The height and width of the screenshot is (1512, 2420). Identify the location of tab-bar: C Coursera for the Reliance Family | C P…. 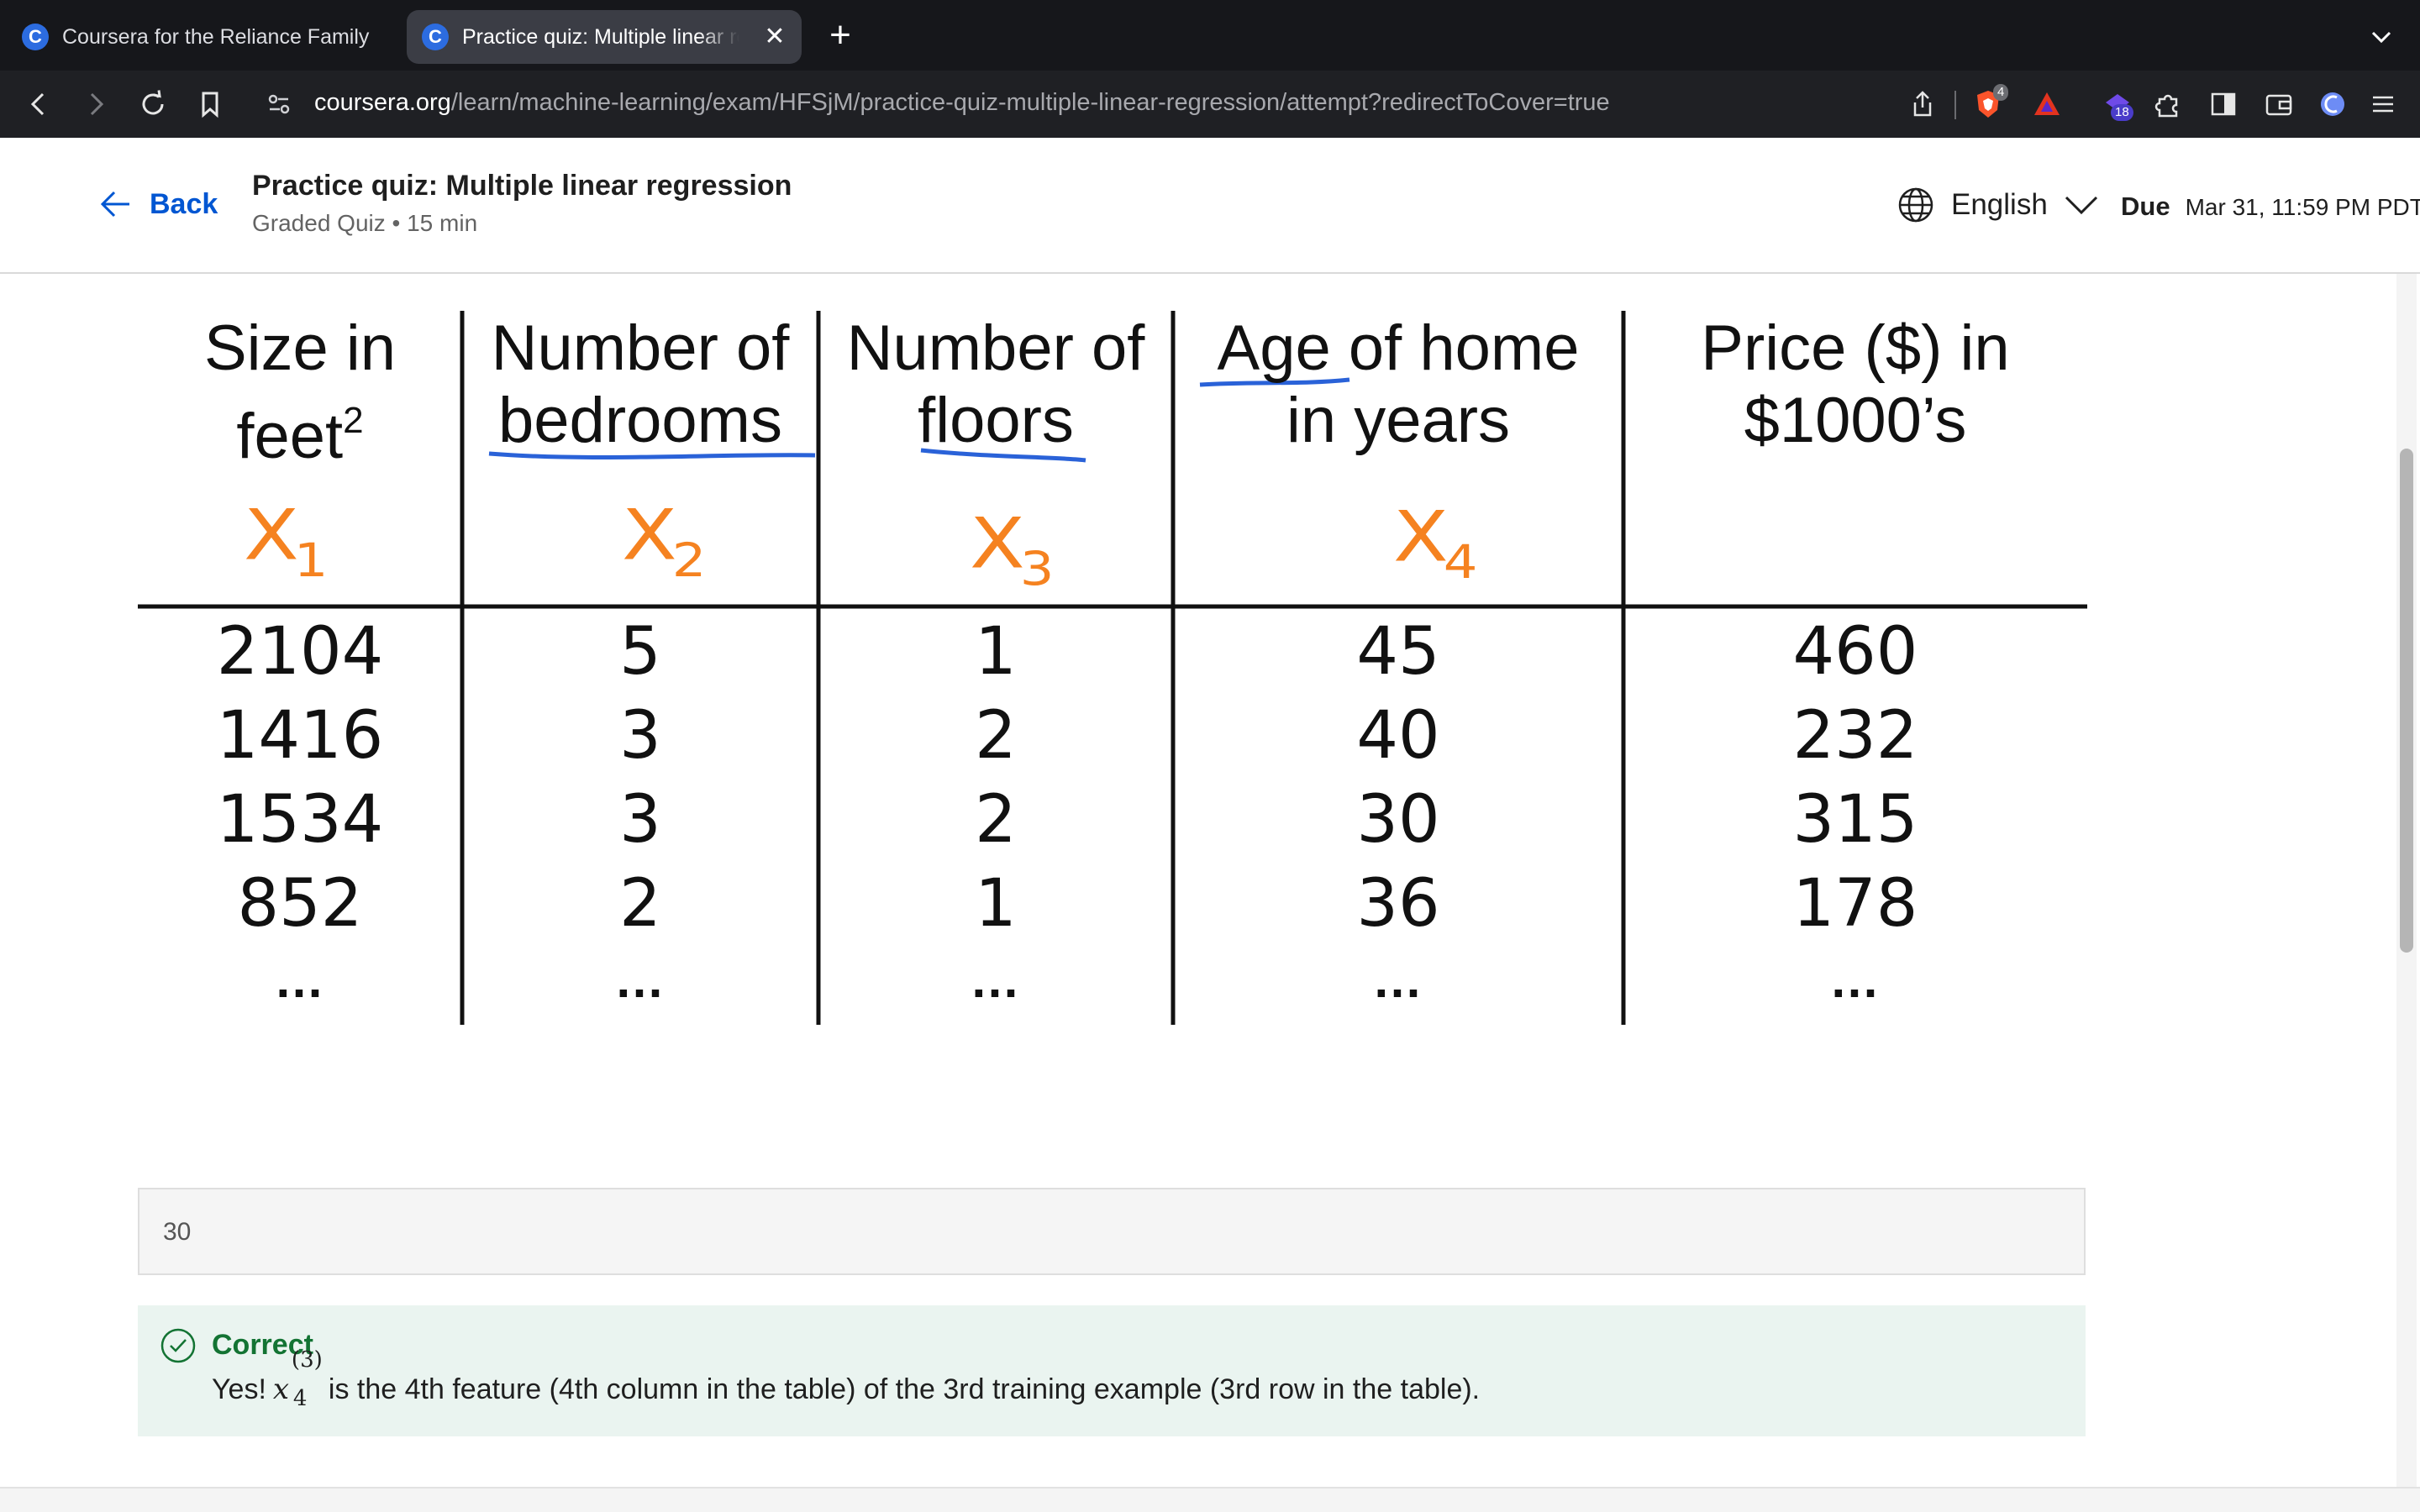
(1210, 35).